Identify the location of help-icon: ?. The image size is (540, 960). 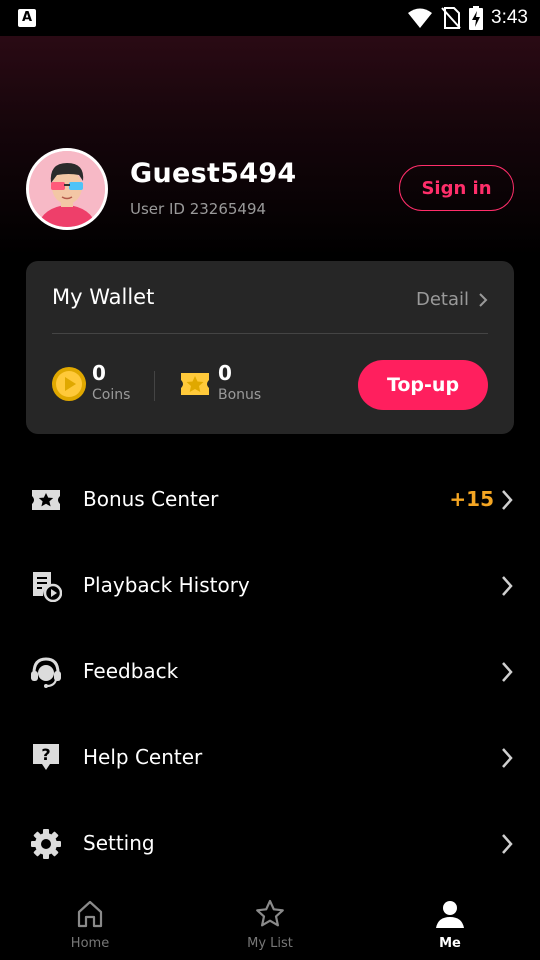
(46, 757).